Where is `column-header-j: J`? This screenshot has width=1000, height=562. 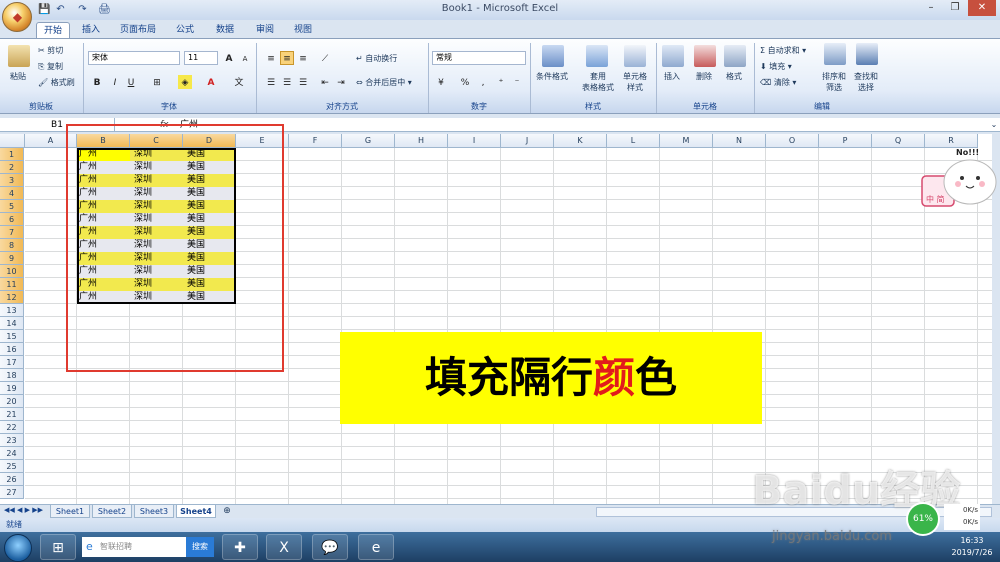
column-header-j: J is located at coordinates (527, 141).